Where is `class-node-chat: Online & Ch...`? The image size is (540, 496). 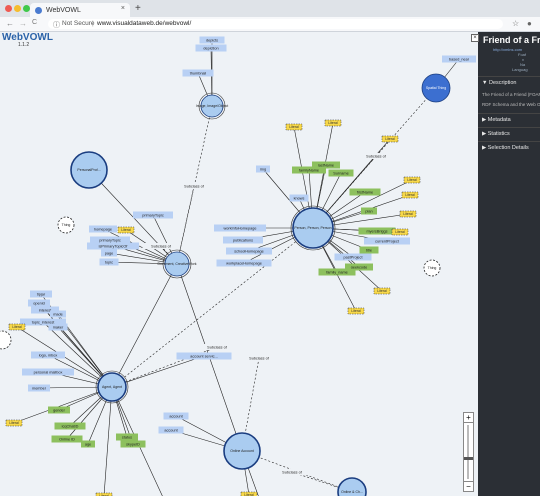 class-node-chat: Online & Ch... is located at coordinates (352, 486).